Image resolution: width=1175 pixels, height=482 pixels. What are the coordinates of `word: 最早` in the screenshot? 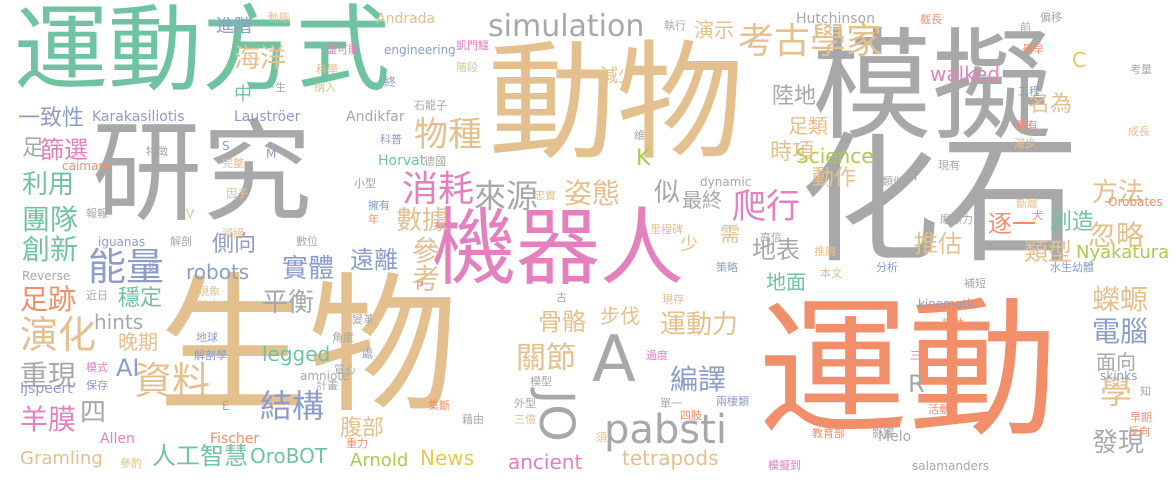 It's located at (1033, 49).